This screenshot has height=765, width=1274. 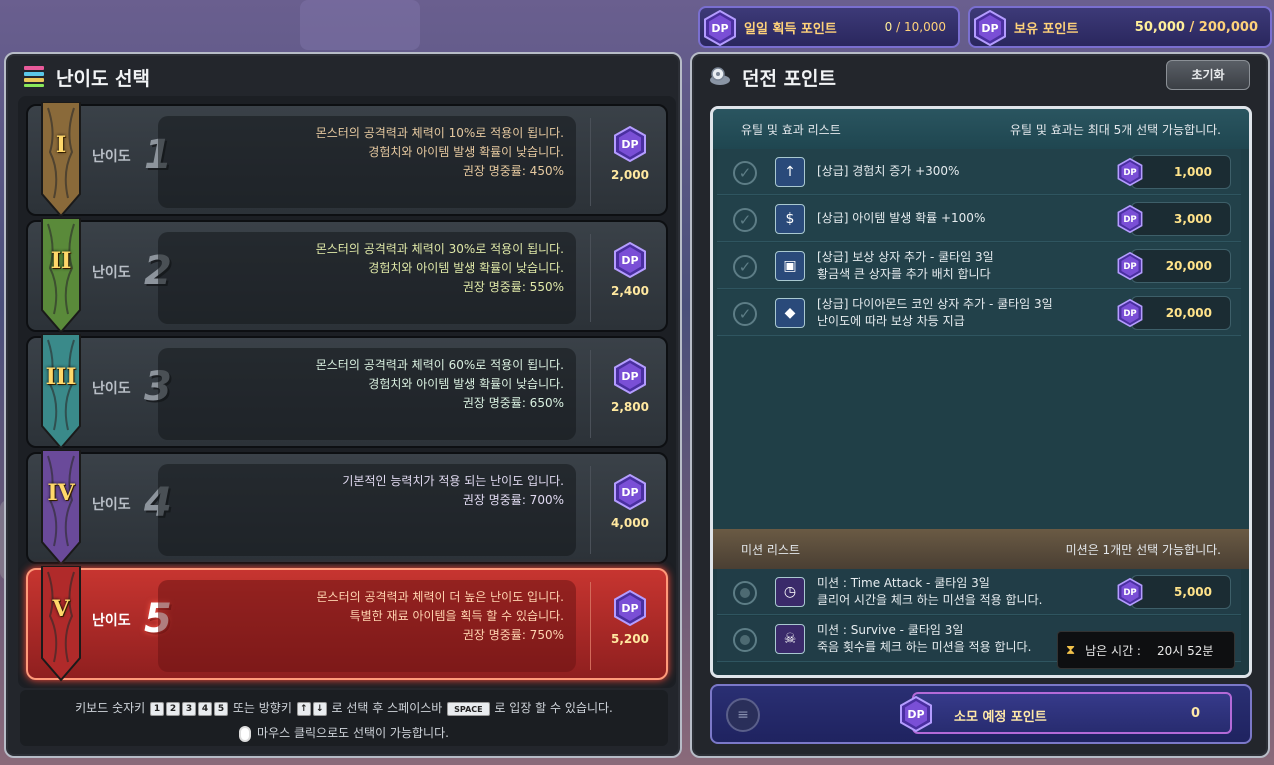 What do you see at coordinates (61, 275) in the screenshot?
I see `difficulty-banner-icon: II` at bounding box center [61, 275].